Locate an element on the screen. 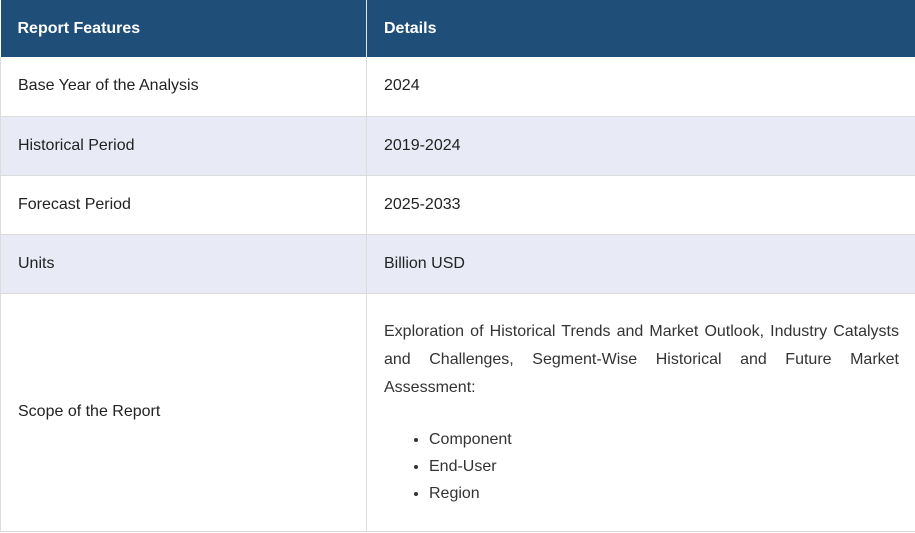 The image size is (915, 533). table-row: Forecast Period 2025-2033 is located at coordinates (457, 205).